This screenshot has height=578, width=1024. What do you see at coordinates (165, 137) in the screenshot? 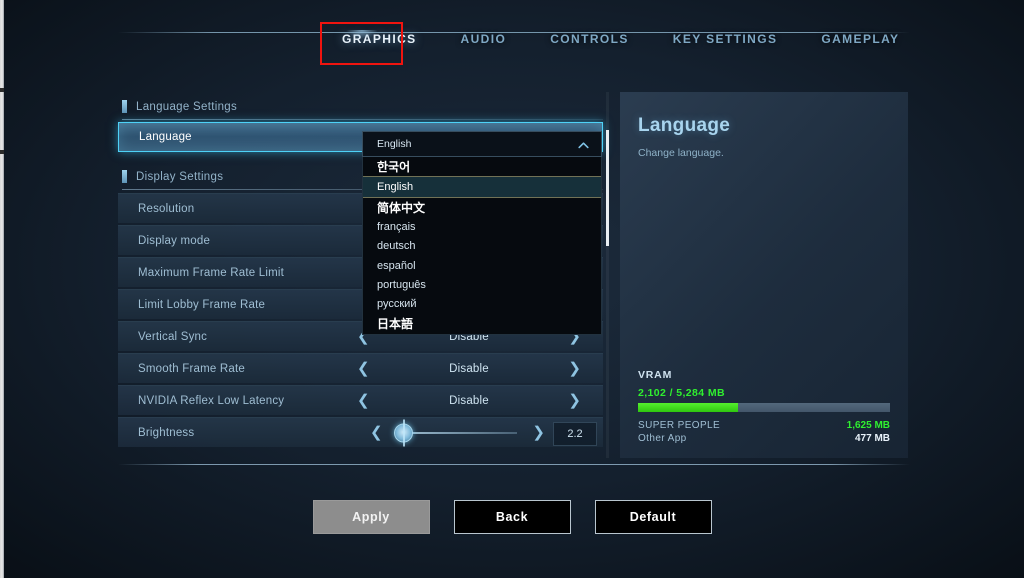
I see `setting-label: Language` at bounding box center [165, 137].